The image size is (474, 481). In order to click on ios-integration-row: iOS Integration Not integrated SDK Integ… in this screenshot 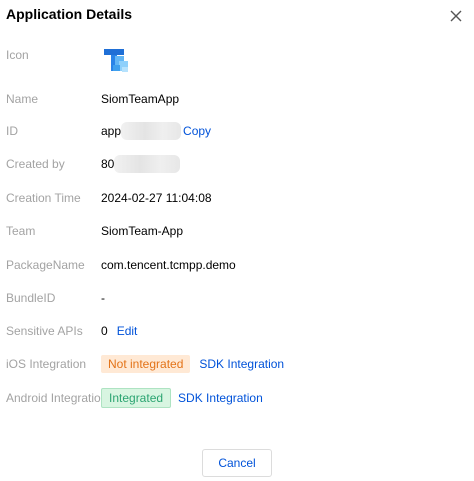, I will do `click(240, 364)`.